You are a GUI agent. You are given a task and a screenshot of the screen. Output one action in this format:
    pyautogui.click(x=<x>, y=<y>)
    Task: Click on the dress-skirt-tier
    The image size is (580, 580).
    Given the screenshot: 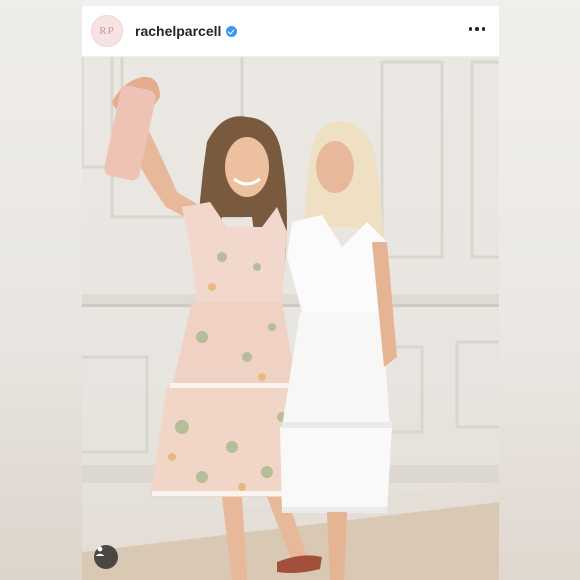 What is the action you would take?
    pyautogui.click(x=234, y=344)
    